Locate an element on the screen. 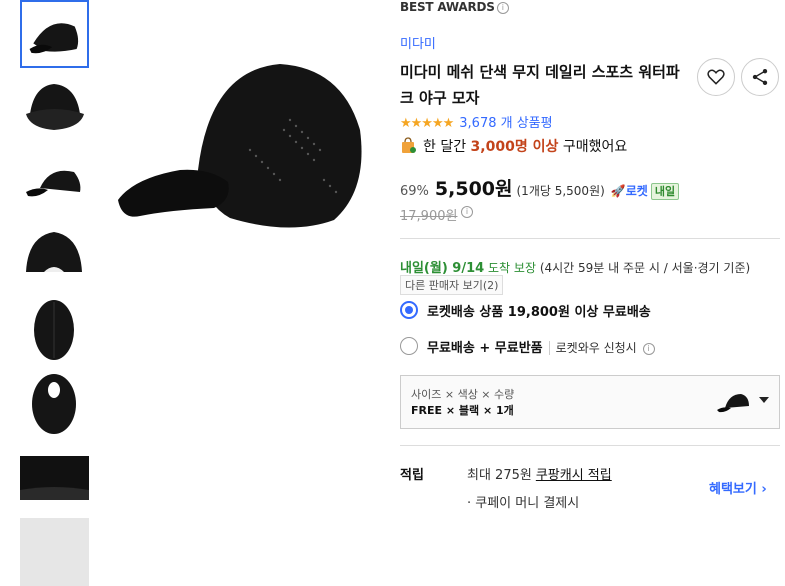  monthly-count: 3,000명 이상 is located at coordinates (514, 147).